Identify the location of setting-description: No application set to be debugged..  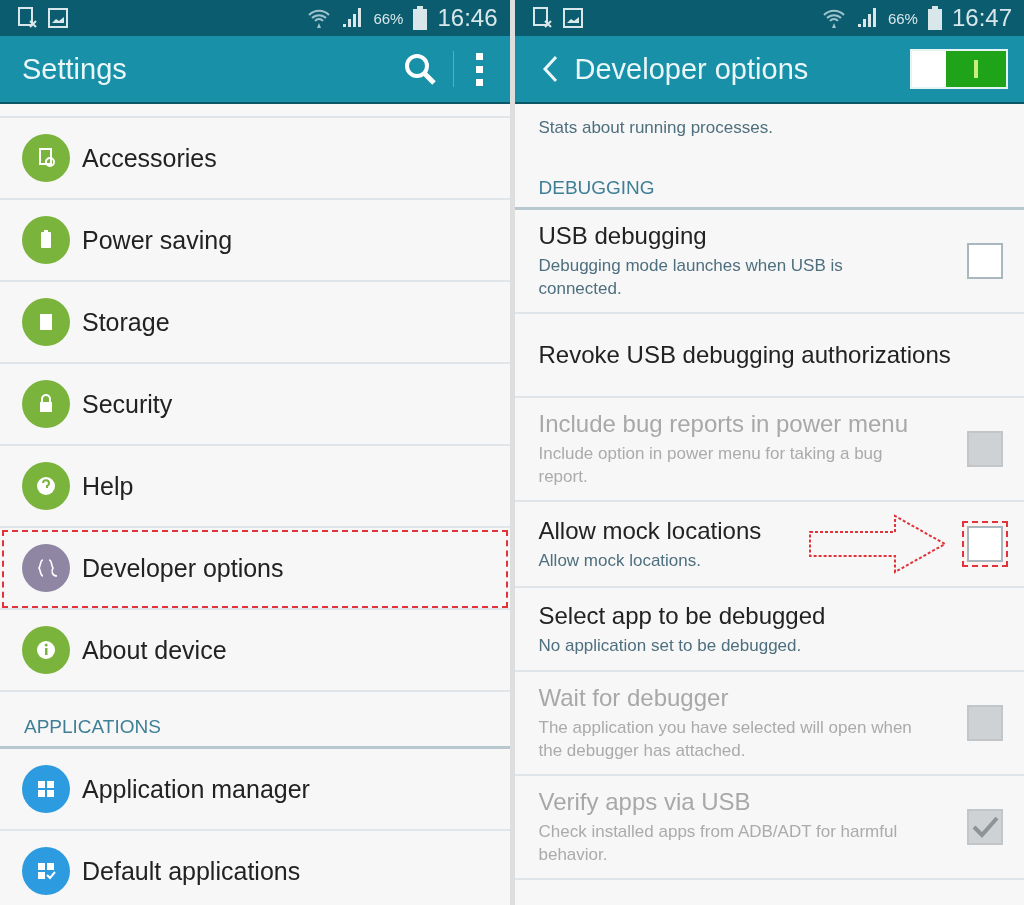
(670, 645).